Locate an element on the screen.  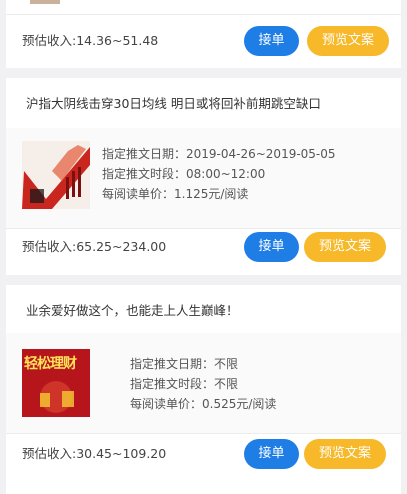
task-card-1: 预估收入:14.36~51.48 接单 预览文案 is located at coordinates (203, 34).